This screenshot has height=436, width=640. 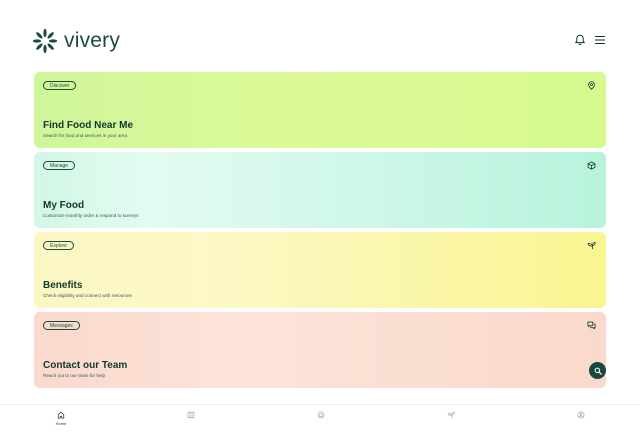 I want to click on nav-item-account, so click(x=581, y=415).